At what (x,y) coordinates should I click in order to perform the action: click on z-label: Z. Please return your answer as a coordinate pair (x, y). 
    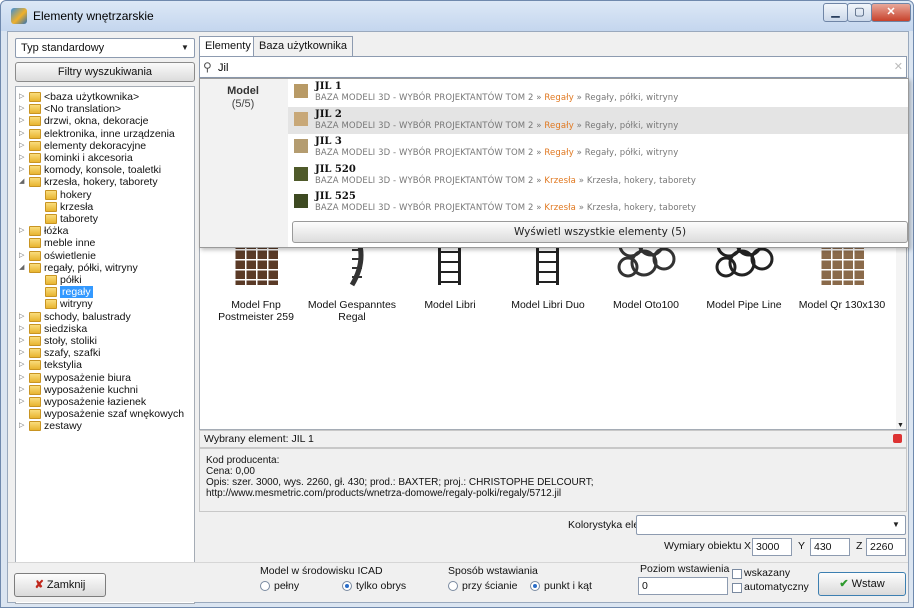
    Looking at the image, I should click on (859, 546).